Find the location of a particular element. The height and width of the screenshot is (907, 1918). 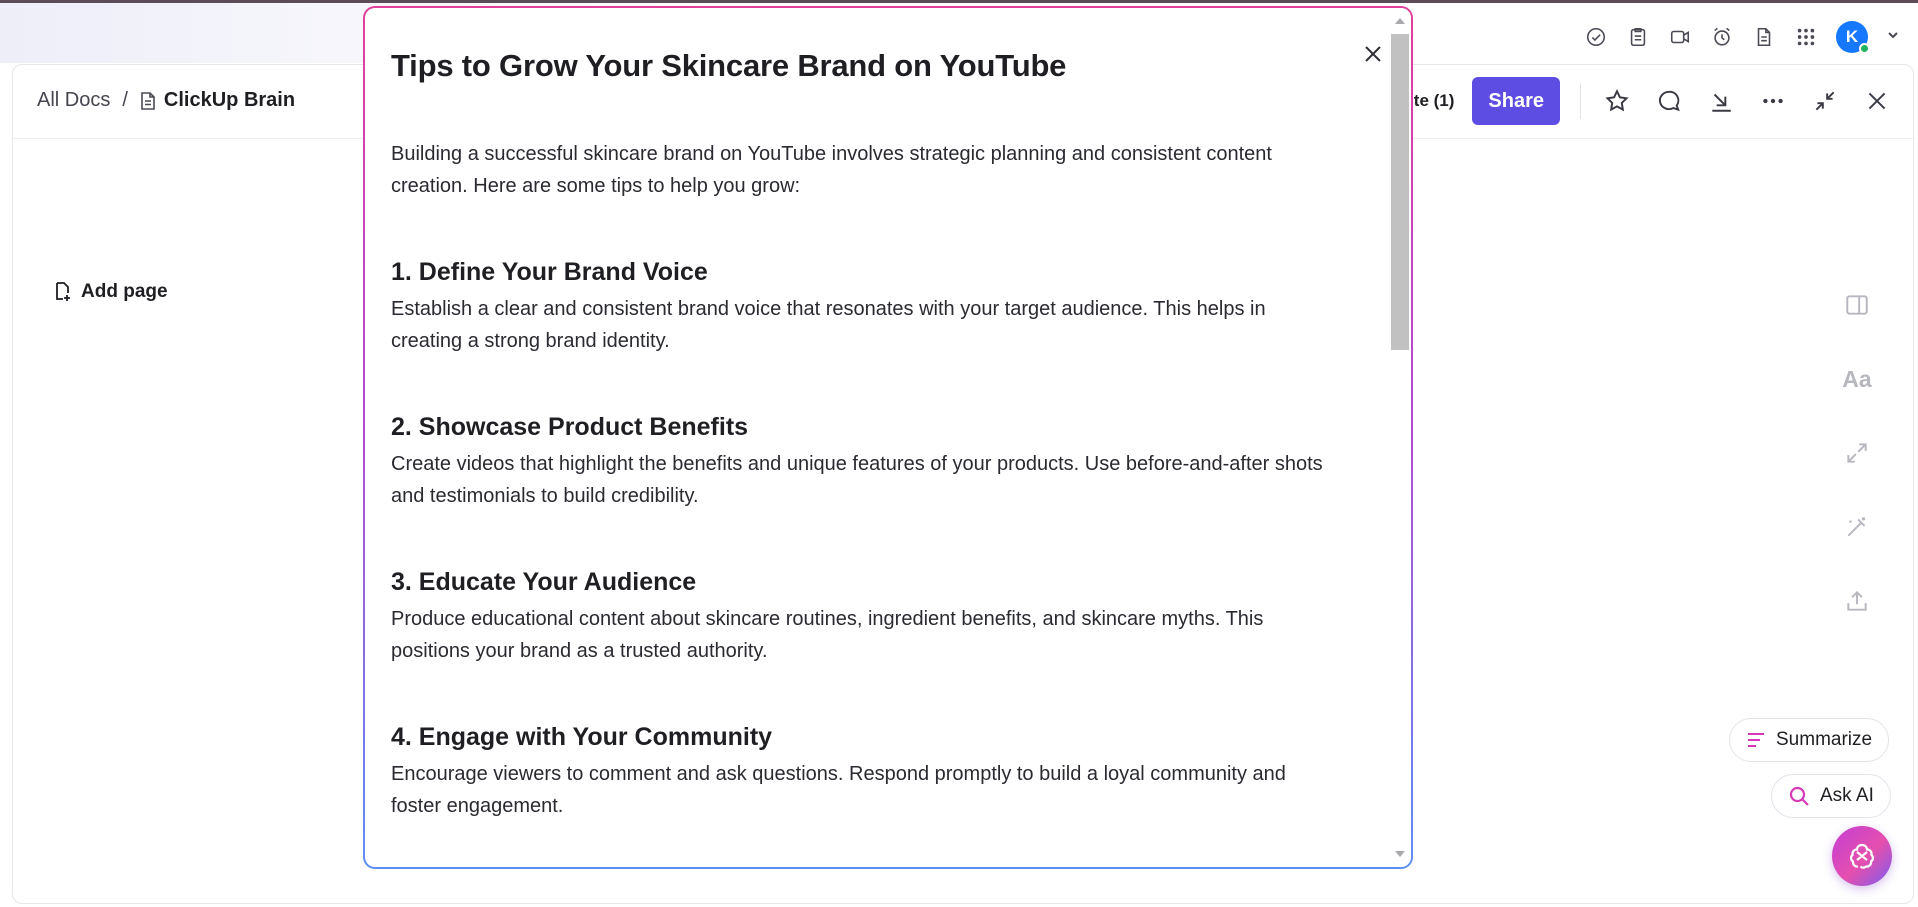

breadcrumb-current-doc: ClickUp Brain is located at coordinates (217, 100).